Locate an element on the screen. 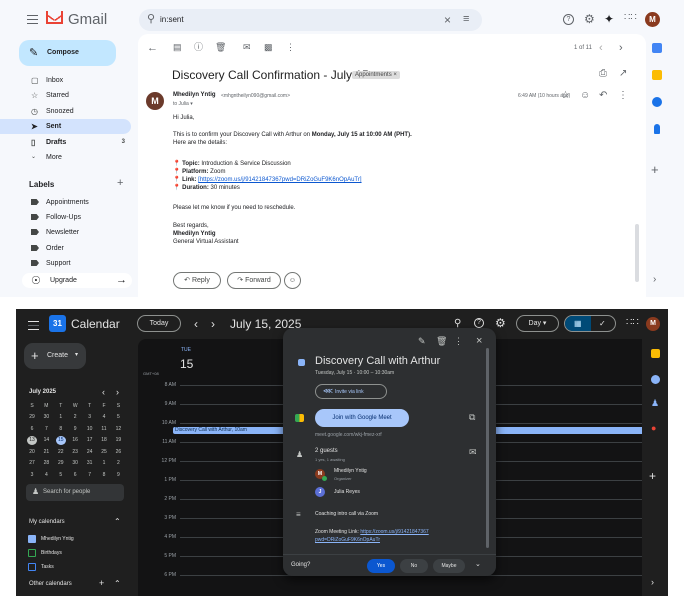  maps-app-icon: ● is located at coordinates (653, 428).